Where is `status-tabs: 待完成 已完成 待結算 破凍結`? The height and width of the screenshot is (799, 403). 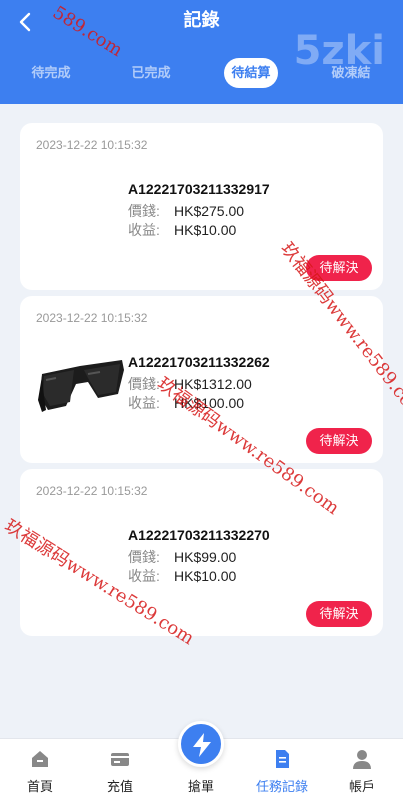 status-tabs: 待完成 已完成 待結算 破凍結 is located at coordinates (201, 73).